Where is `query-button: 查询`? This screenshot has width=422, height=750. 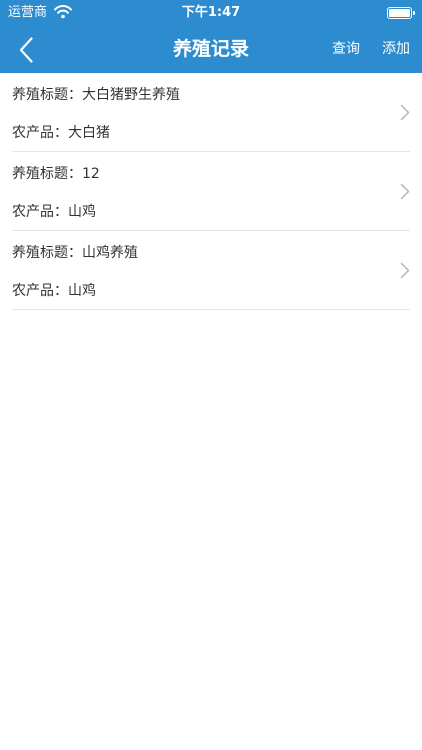
query-button: 查询 is located at coordinates (346, 50).